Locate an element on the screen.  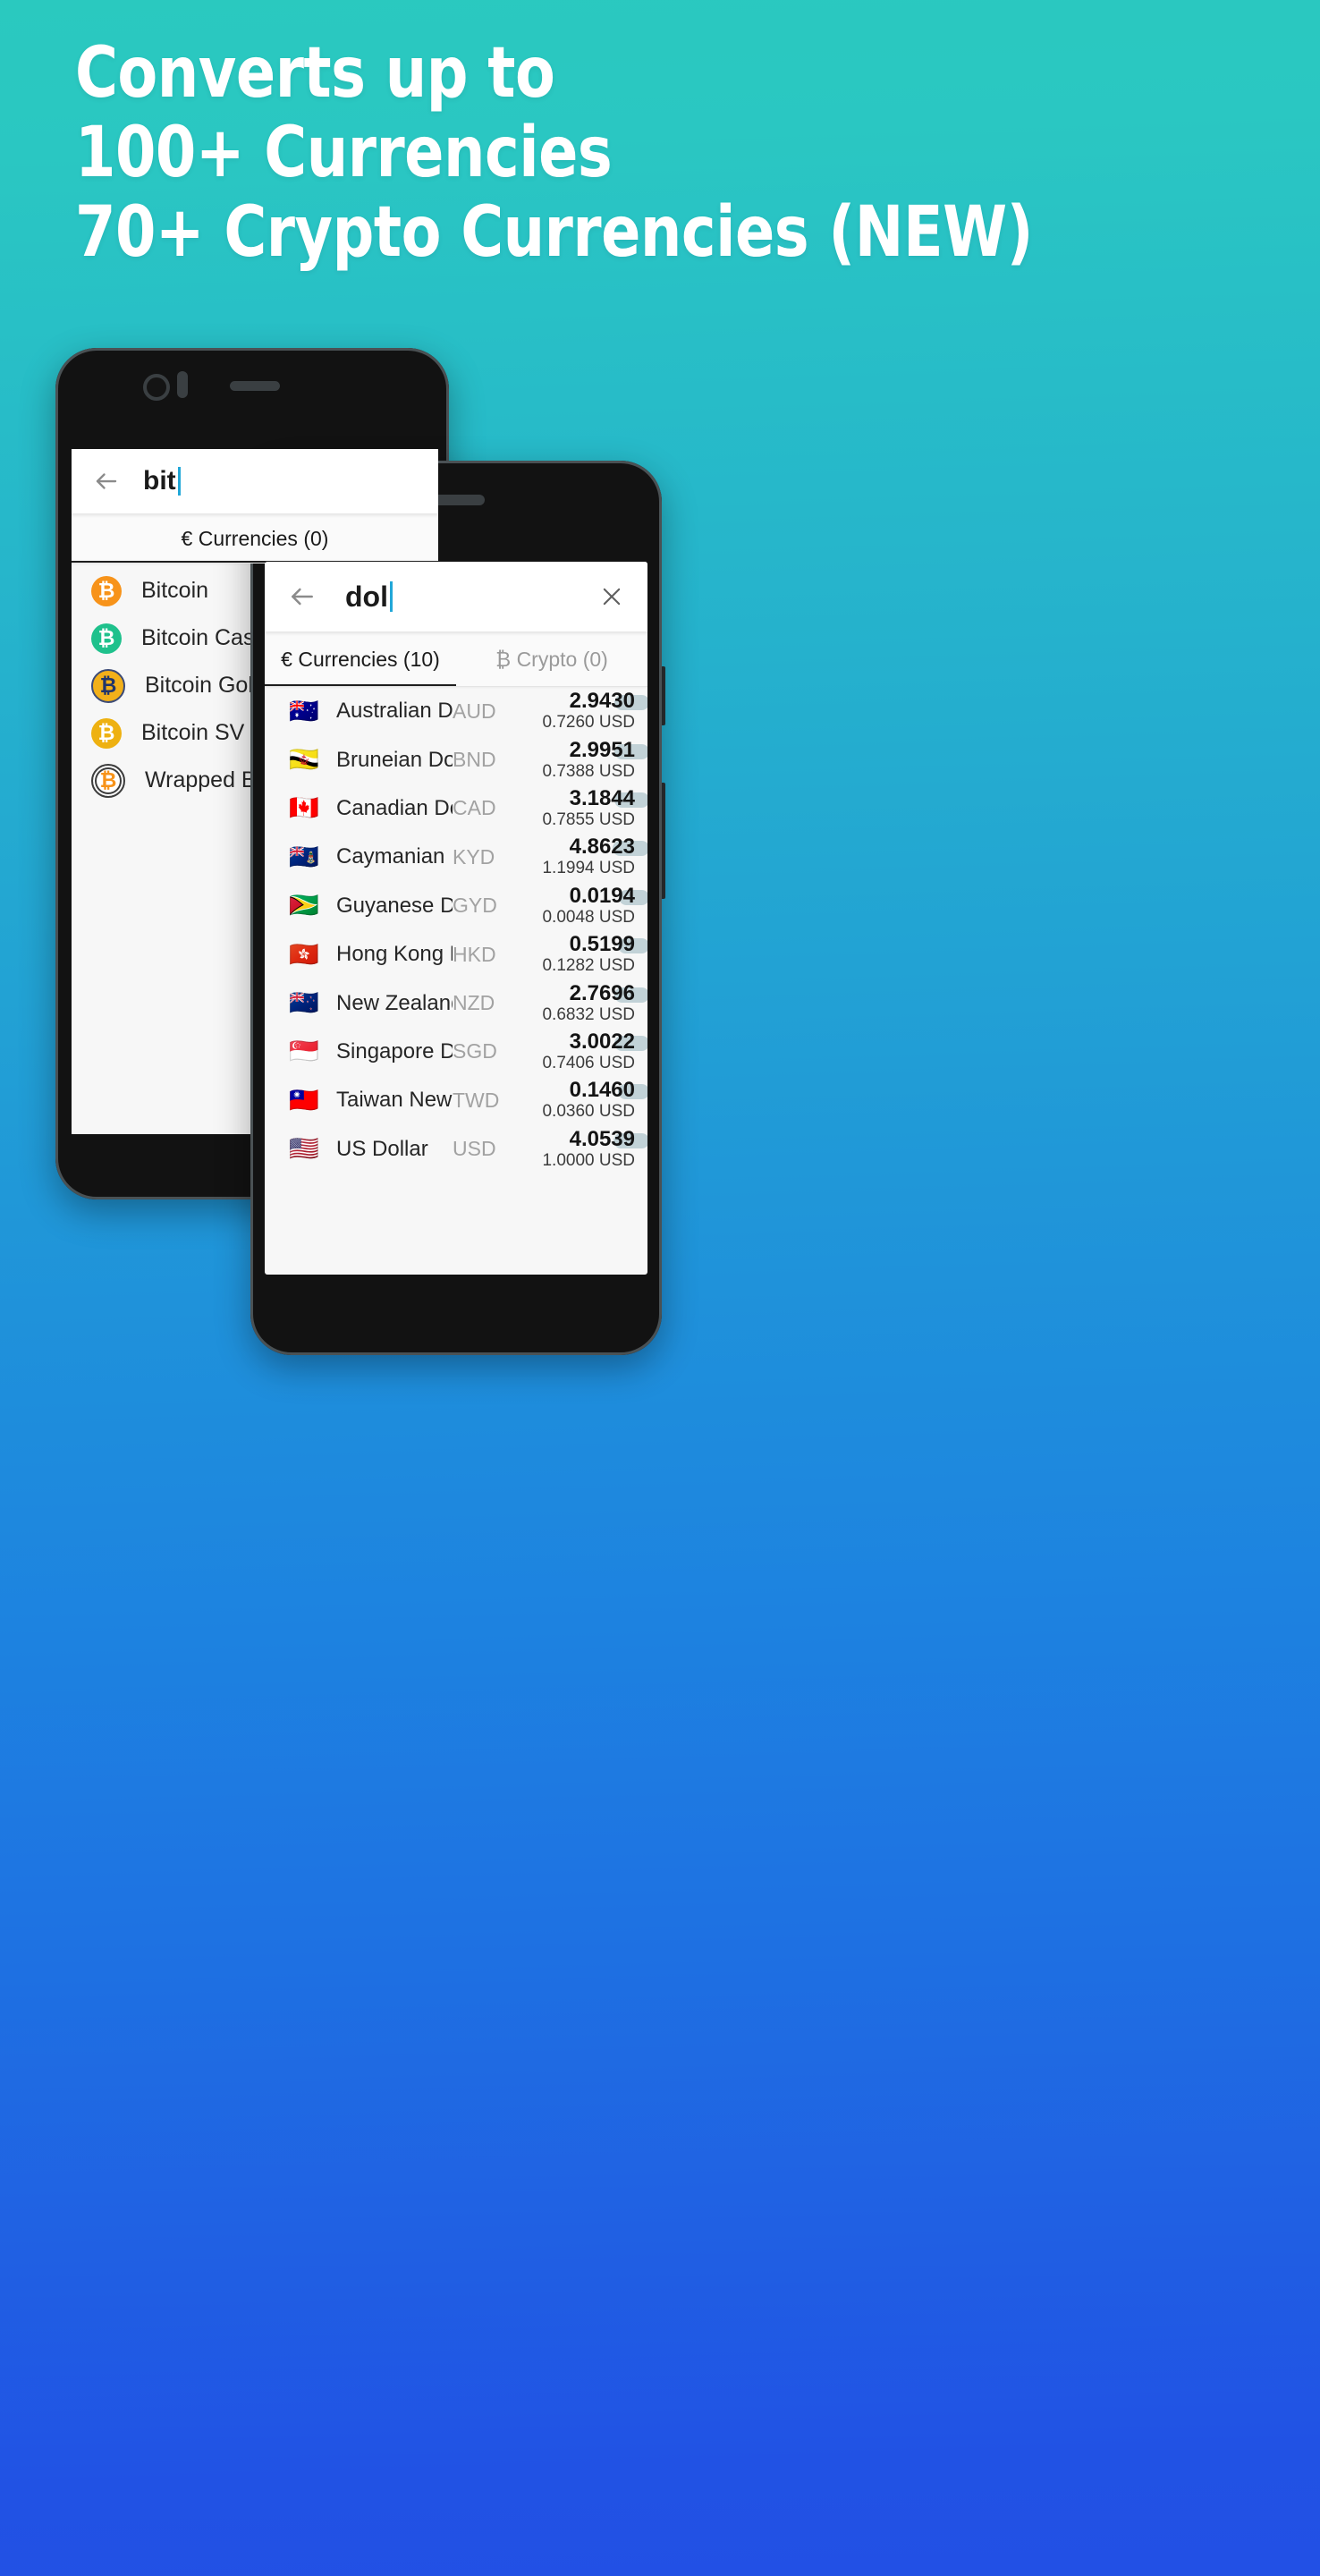
currency-rate-block: 2.7696 0.6832 USD is located at coordinates (588, 1002).